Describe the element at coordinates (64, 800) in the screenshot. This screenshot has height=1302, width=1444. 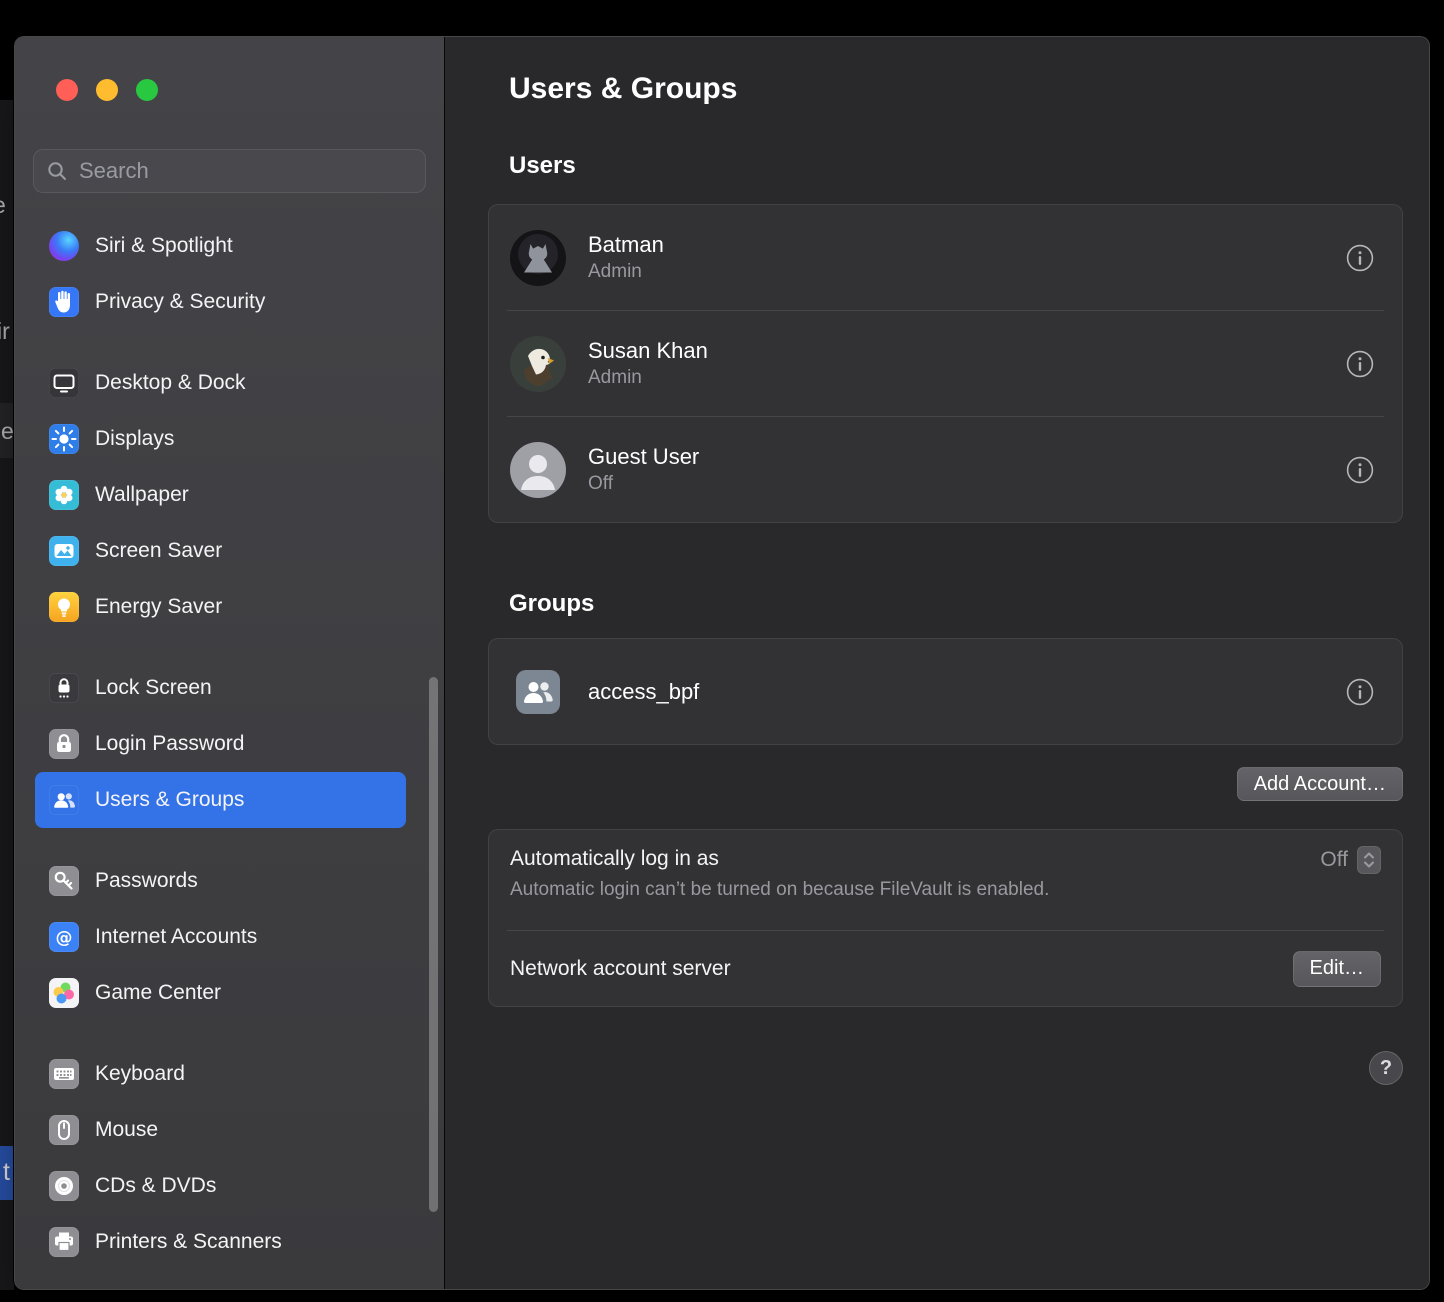
I see `users-groups-icon` at that location.